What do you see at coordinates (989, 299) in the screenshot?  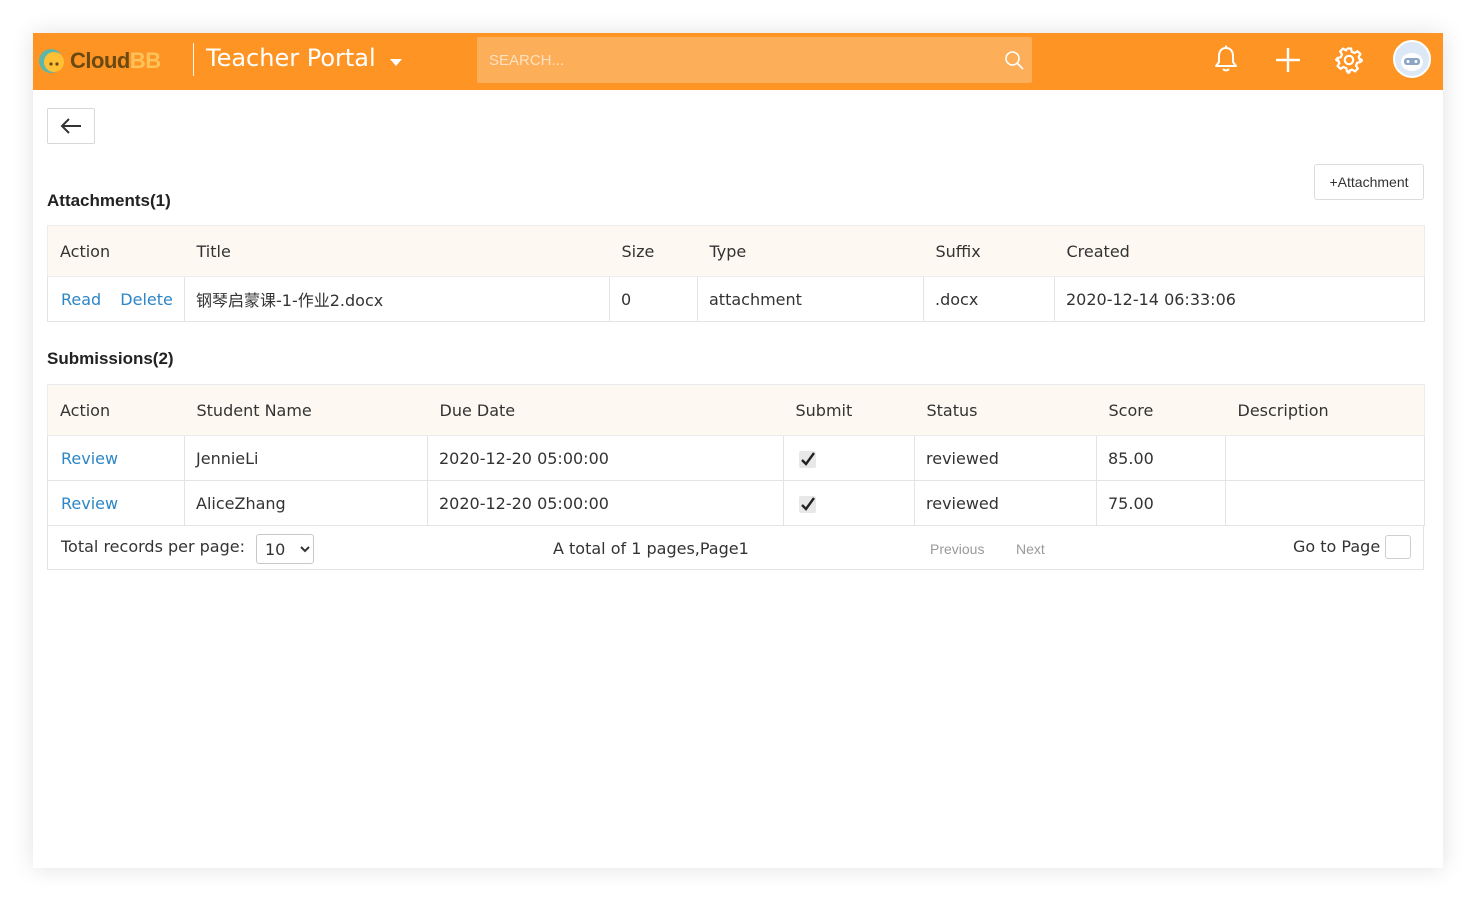 I see `suffix-cell: .docx` at bounding box center [989, 299].